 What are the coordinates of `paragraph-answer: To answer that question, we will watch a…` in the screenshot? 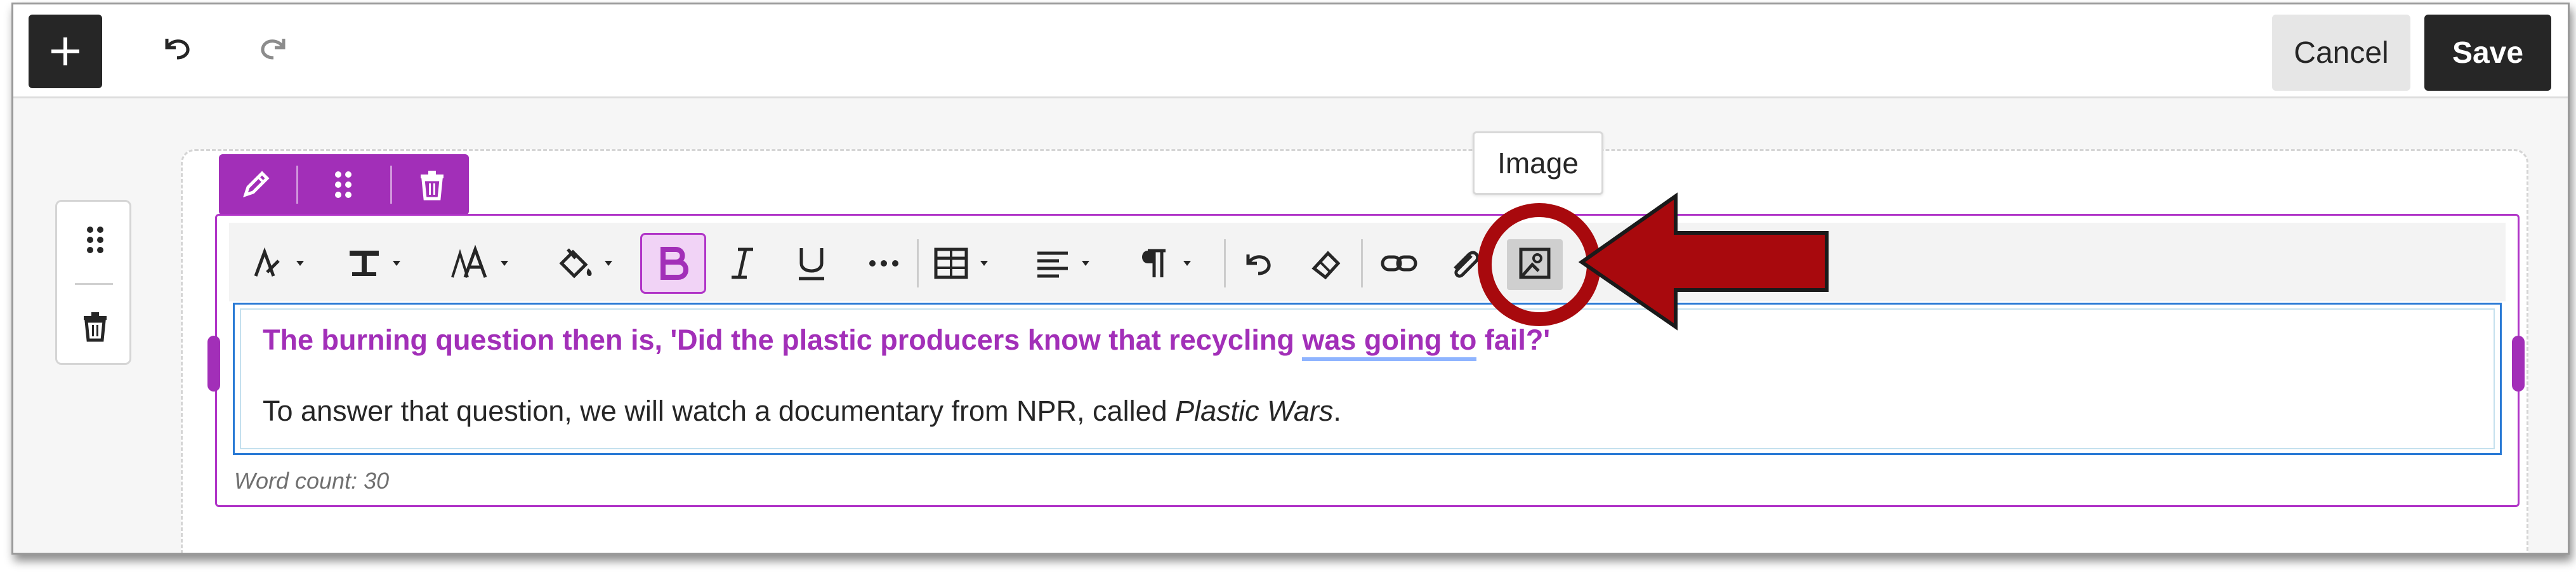 It's located at (802, 411).